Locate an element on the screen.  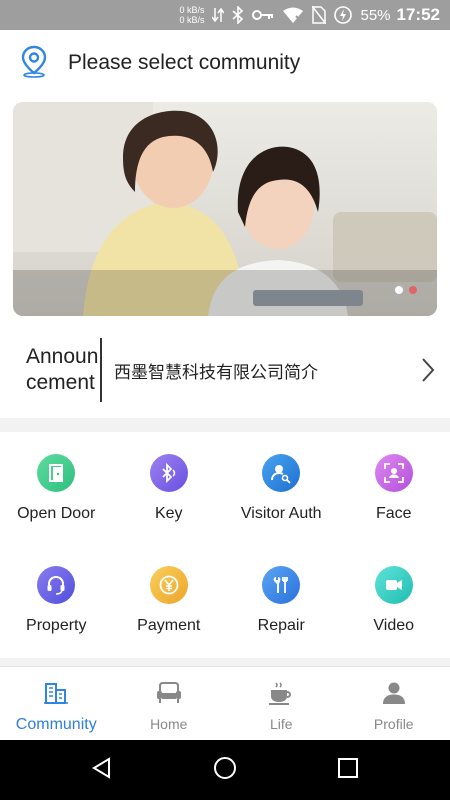
yen-icon is located at coordinates (168, 585).